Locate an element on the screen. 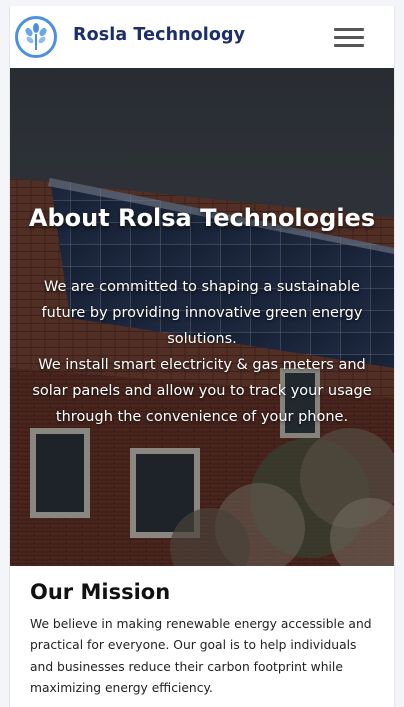  hero-title: About Rolsa Technologies is located at coordinates (202, 218).